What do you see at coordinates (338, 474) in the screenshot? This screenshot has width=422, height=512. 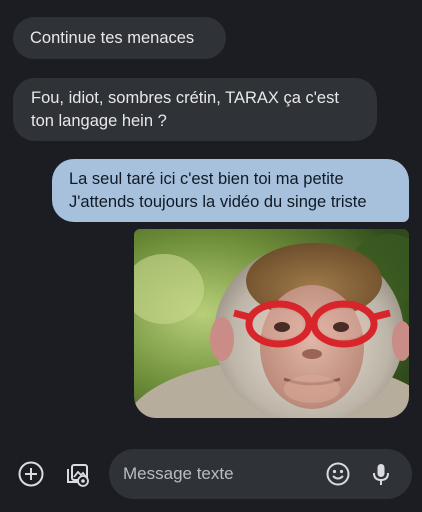 I see `emoji-icon` at bounding box center [338, 474].